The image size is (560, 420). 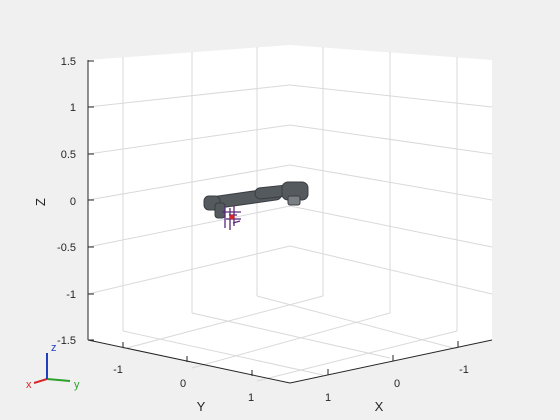 What do you see at coordinates (328, 398) in the screenshot?
I see `x-tick-label: 1` at bounding box center [328, 398].